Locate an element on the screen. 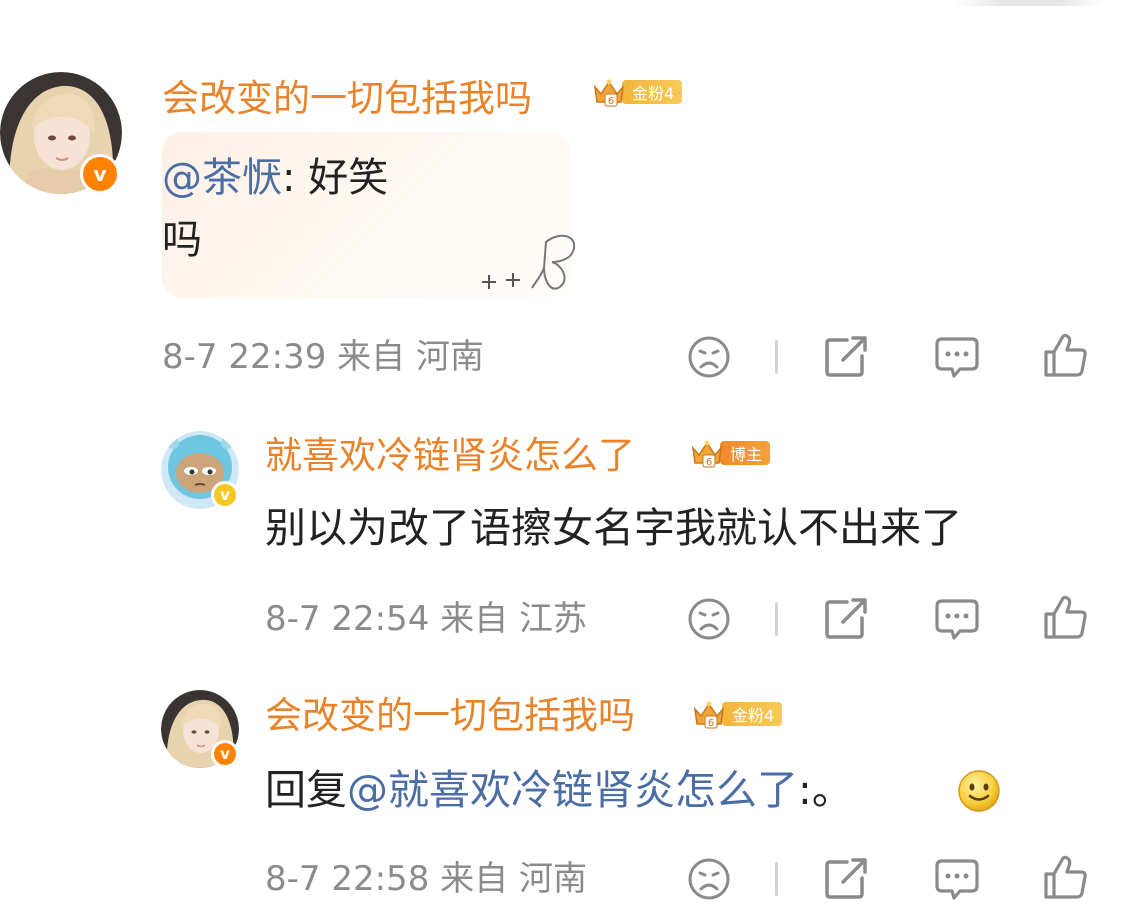  comment-text: @茶恹: 好笑 is located at coordinates (275, 178).